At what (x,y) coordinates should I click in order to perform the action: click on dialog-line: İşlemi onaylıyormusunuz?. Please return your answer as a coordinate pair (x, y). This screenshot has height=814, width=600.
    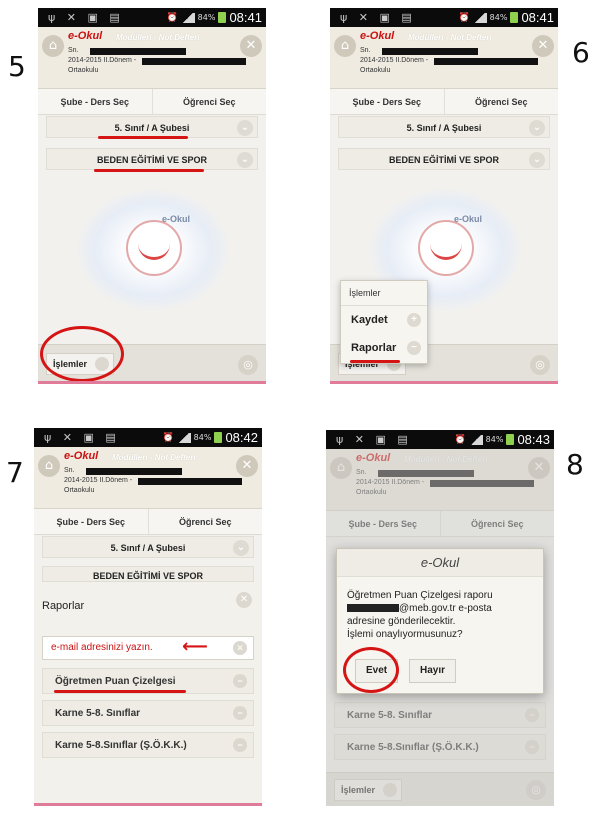
    Looking at the image, I should click on (405, 634).